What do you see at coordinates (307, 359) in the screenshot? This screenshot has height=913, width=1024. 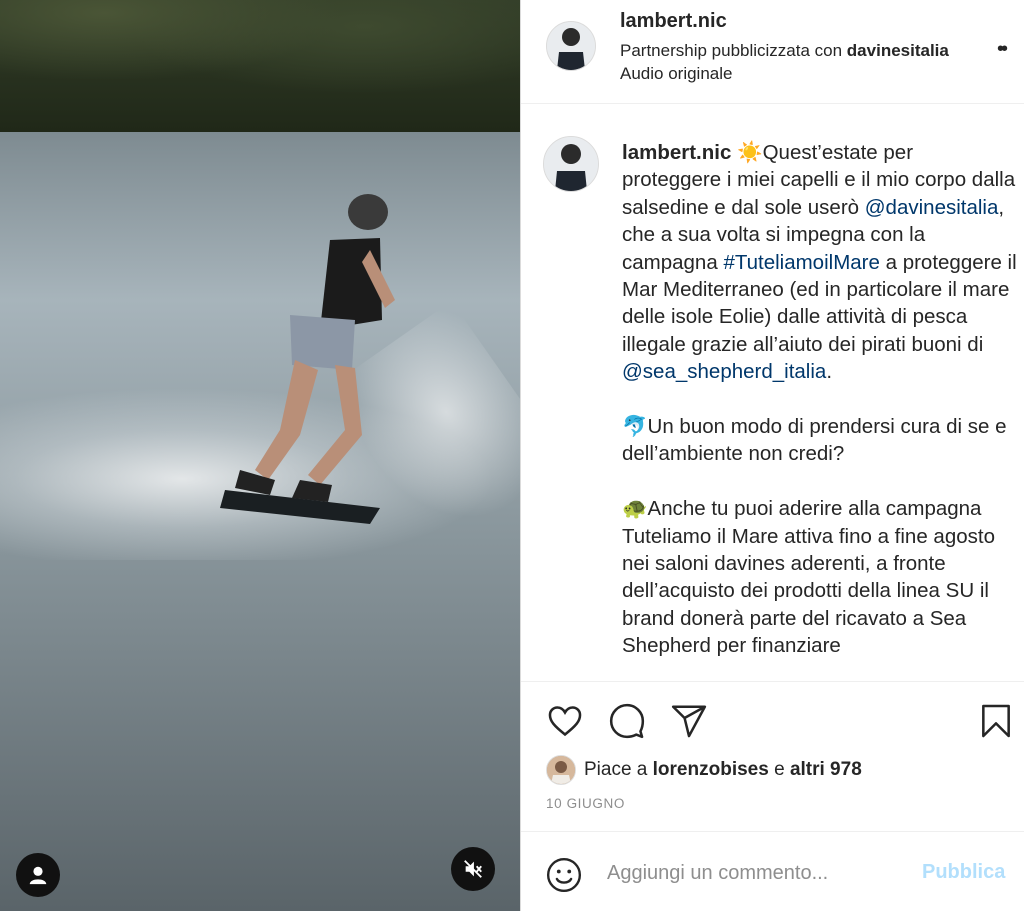 I see `wakeboarder-figure` at bounding box center [307, 359].